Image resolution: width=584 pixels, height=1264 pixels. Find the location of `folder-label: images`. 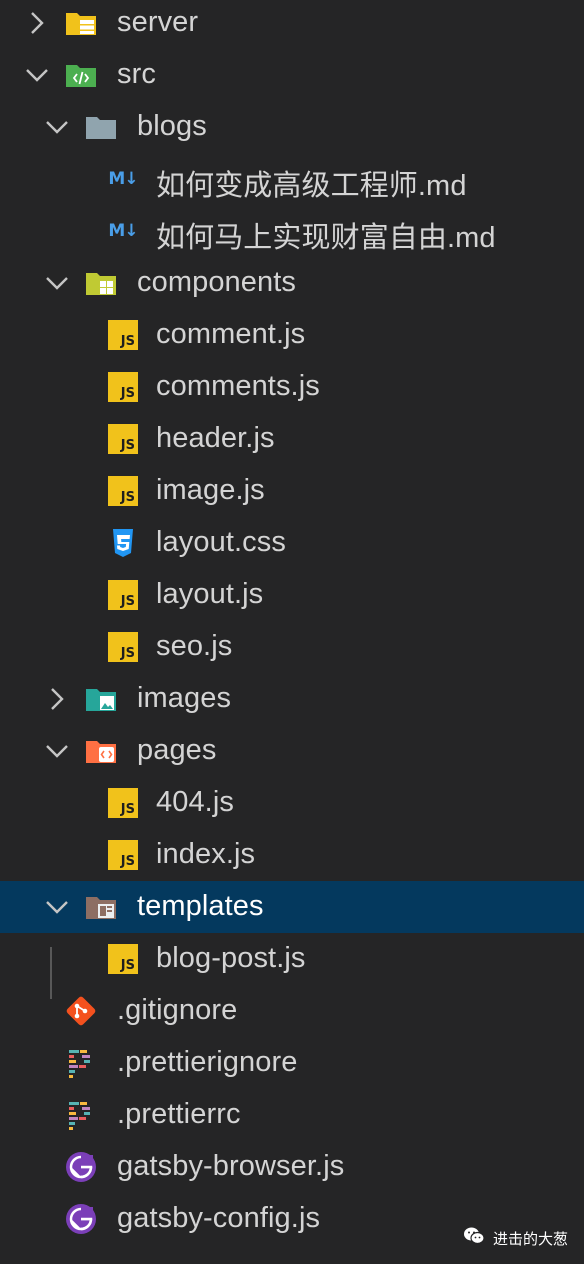

folder-label: images is located at coordinates (184, 698).